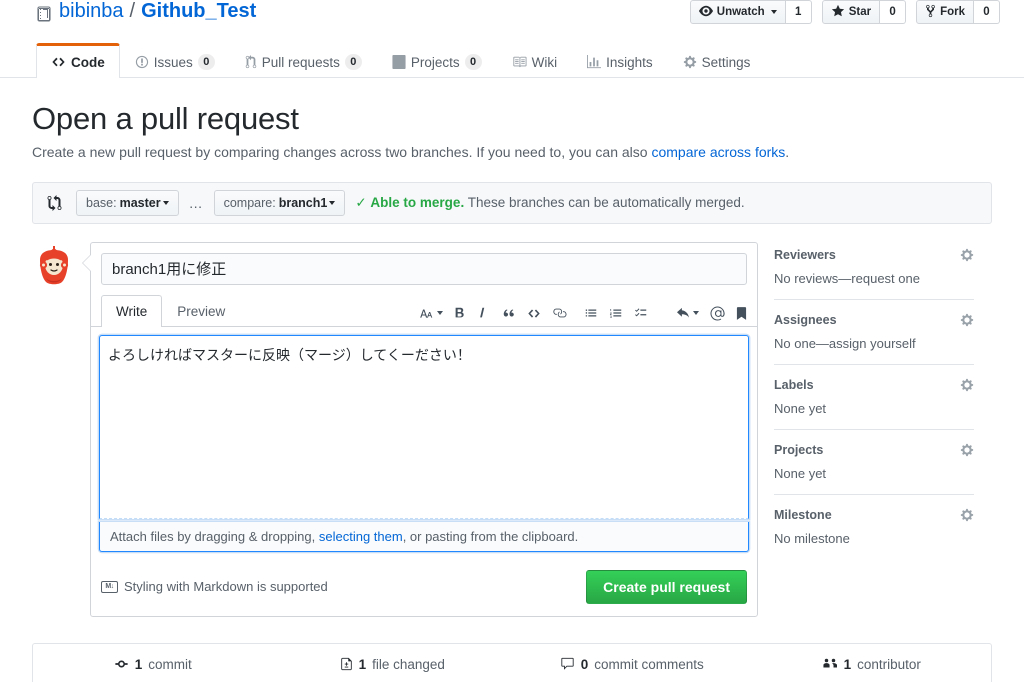 Image resolution: width=1024 pixels, height=682 pixels. What do you see at coordinates (860, 12) in the screenshot?
I see `star-label: Star` at bounding box center [860, 12].